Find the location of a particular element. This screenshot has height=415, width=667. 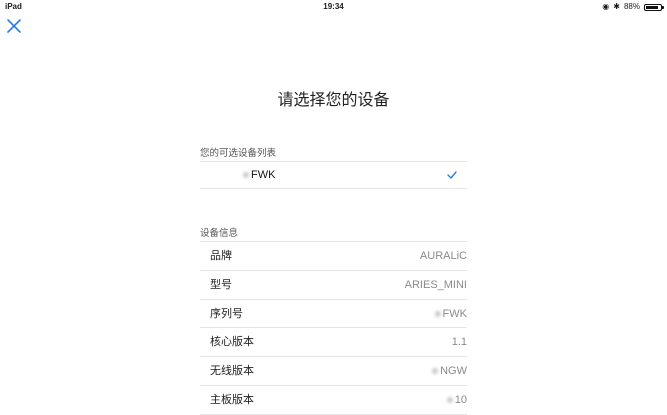

info-value: FWK is located at coordinates (450, 314).